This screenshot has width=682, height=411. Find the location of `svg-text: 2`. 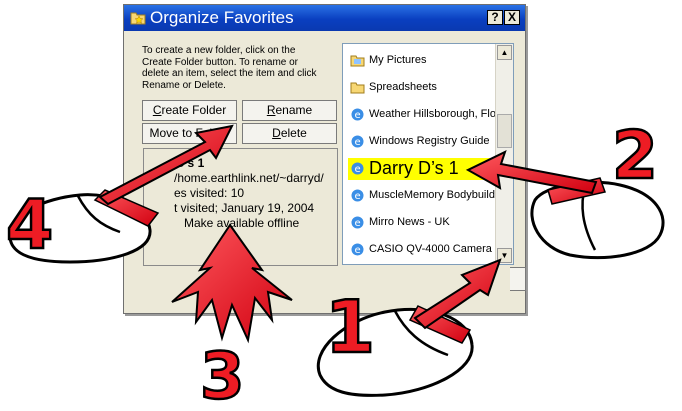

svg-text: 2 is located at coordinates (635, 155).